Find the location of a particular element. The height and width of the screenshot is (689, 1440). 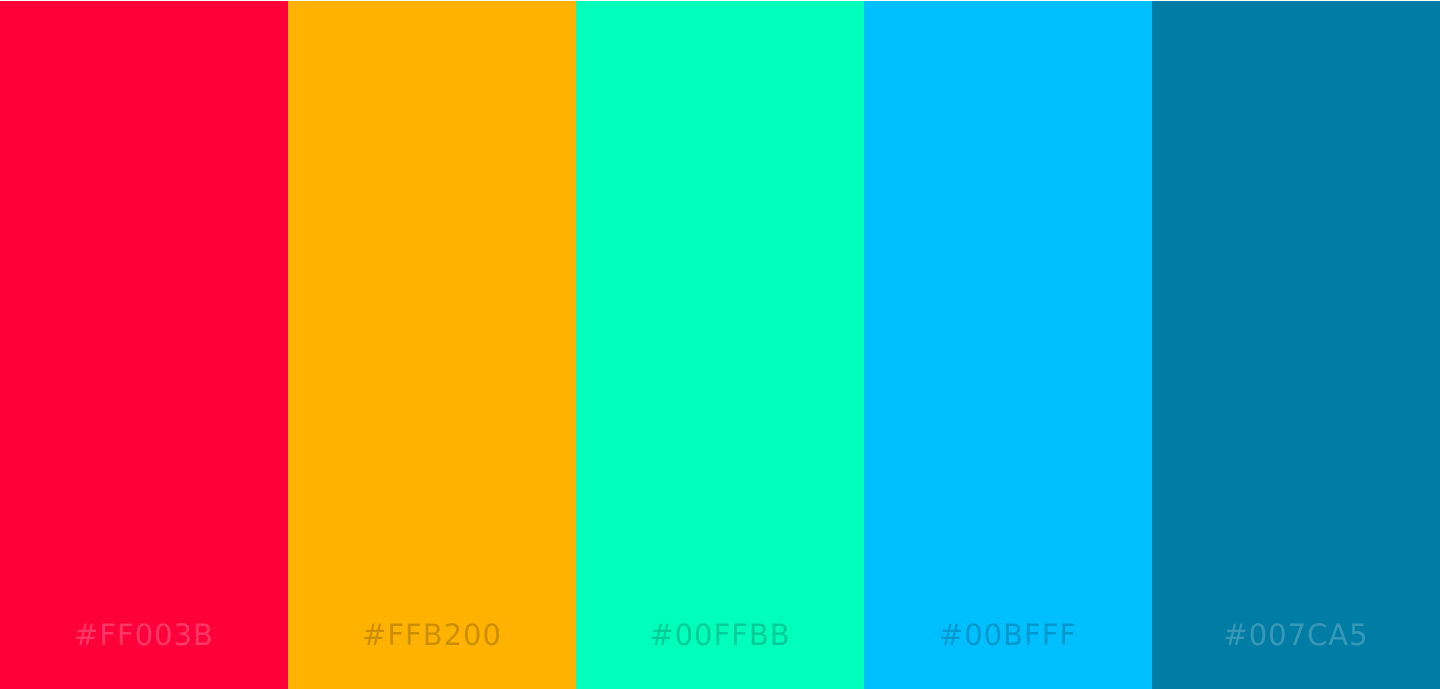

swatch-hex-label: #007CA5 is located at coordinates (1296, 635).